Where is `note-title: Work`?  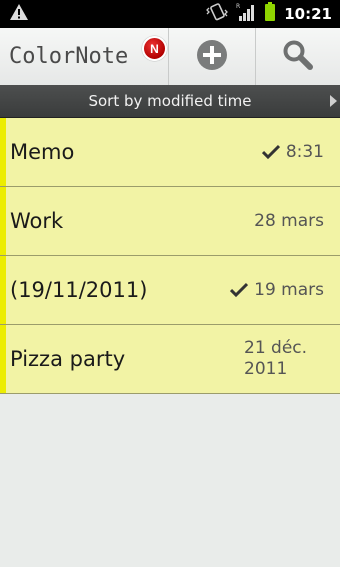 note-title: Work is located at coordinates (37, 221).